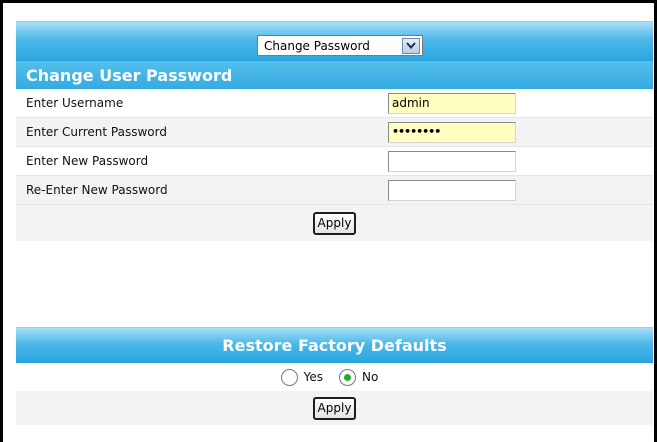 The height and width of the screenshot is (442, 657). Describe the element at coordinates (334, 190) in the screenshot. I see `reenter-password-row: Re-Enter New Password` at that location.